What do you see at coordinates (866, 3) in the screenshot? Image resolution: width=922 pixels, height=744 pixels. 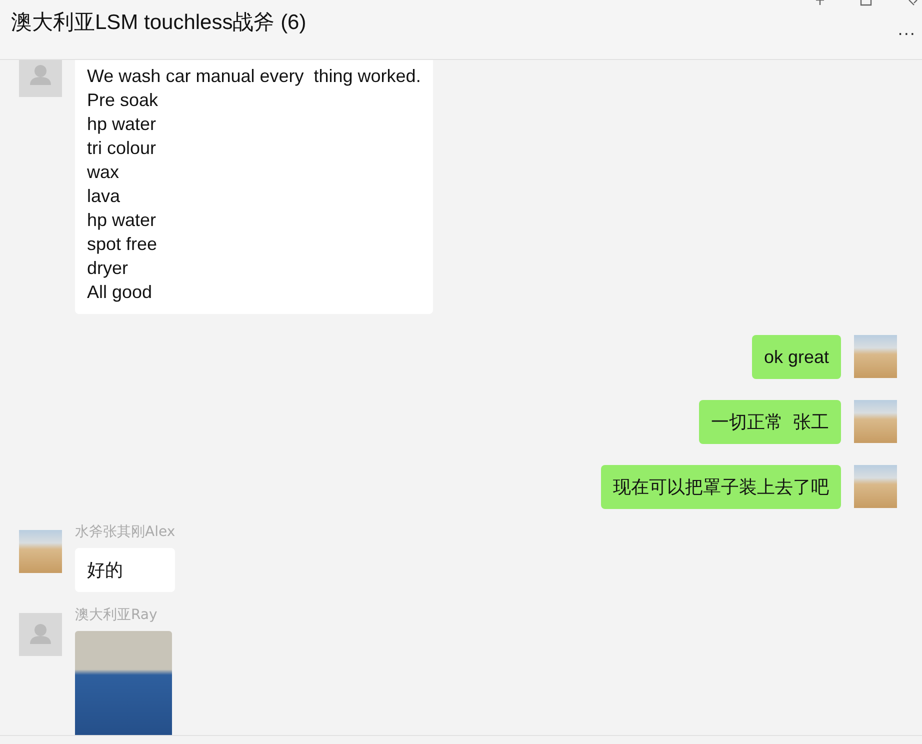 I see `maximize-icon` at bounding box center [866, 3].